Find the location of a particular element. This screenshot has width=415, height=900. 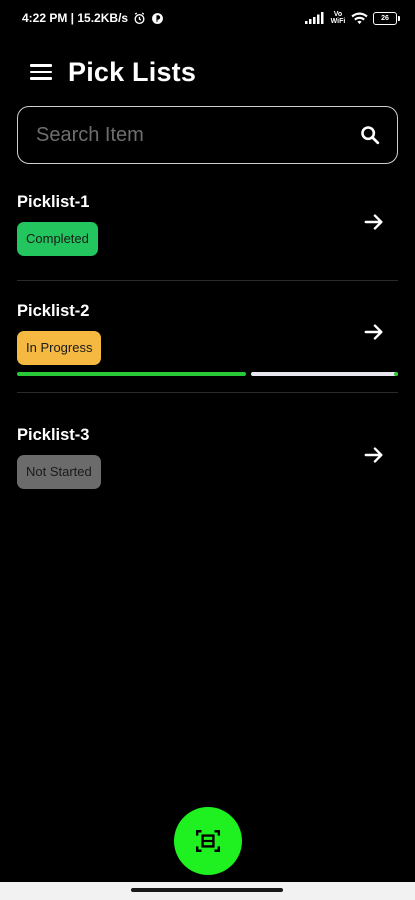

picklist-name: Picklist-2 is located at coordinates (53, 311).